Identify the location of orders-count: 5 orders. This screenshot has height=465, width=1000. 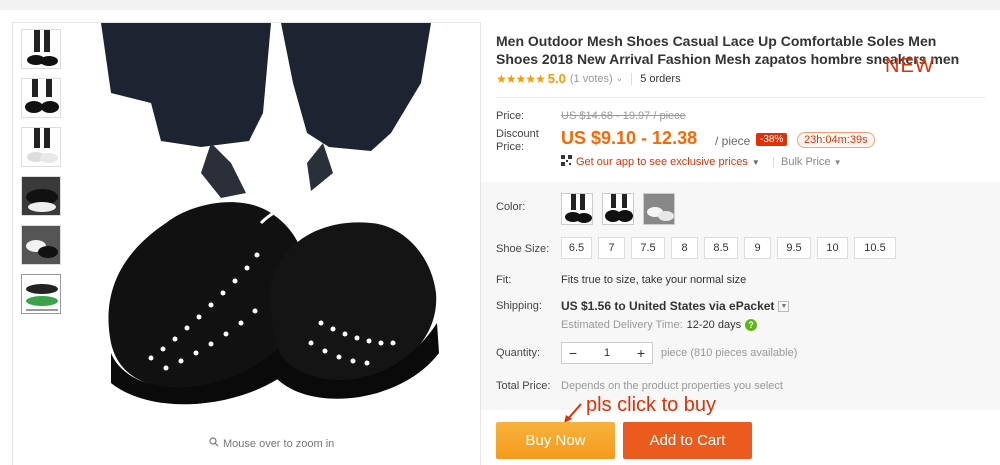
(660, 78).